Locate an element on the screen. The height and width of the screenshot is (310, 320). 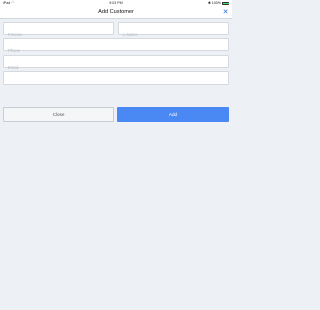
page-title: Add Customer is located at coordinates (116, 12).